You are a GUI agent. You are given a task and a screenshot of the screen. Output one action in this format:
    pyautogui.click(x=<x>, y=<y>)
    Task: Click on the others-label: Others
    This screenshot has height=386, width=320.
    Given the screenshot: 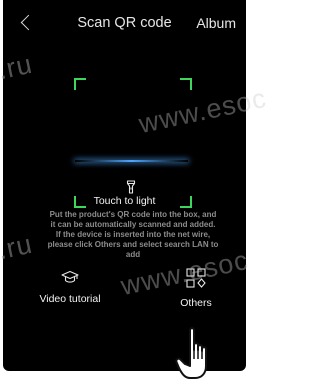 What is the action you would take?
    pyautogui.click(x=196, y=303)
    